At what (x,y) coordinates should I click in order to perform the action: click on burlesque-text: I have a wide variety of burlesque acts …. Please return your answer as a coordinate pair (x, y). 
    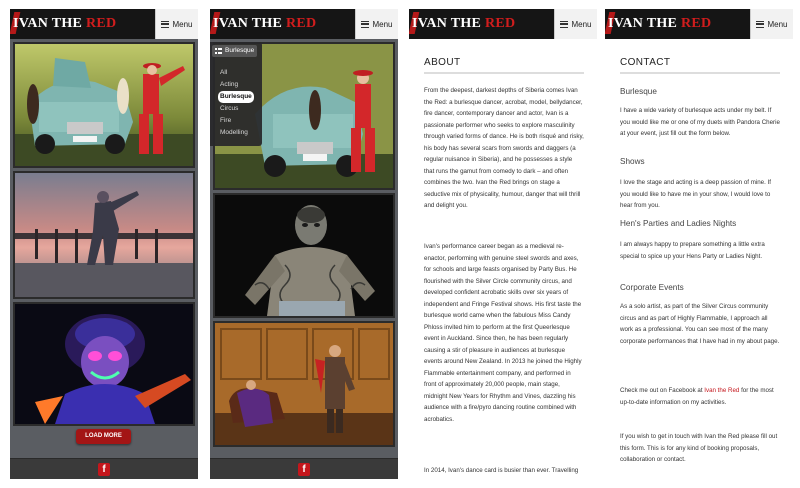
    Looking at the image, I should click on (700, 122).